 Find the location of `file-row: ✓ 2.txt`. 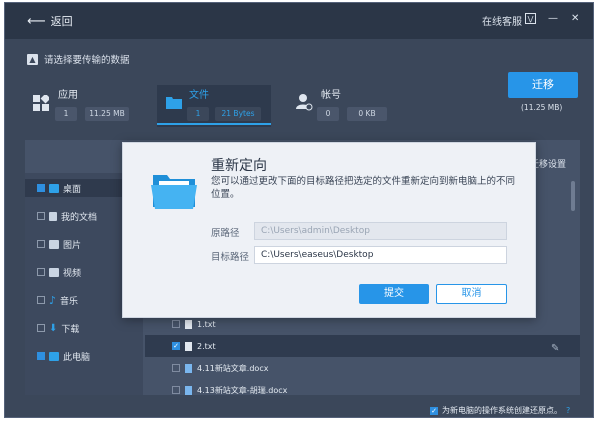

file-row: ✓ 2.txt is located at coordinates (362, 346).